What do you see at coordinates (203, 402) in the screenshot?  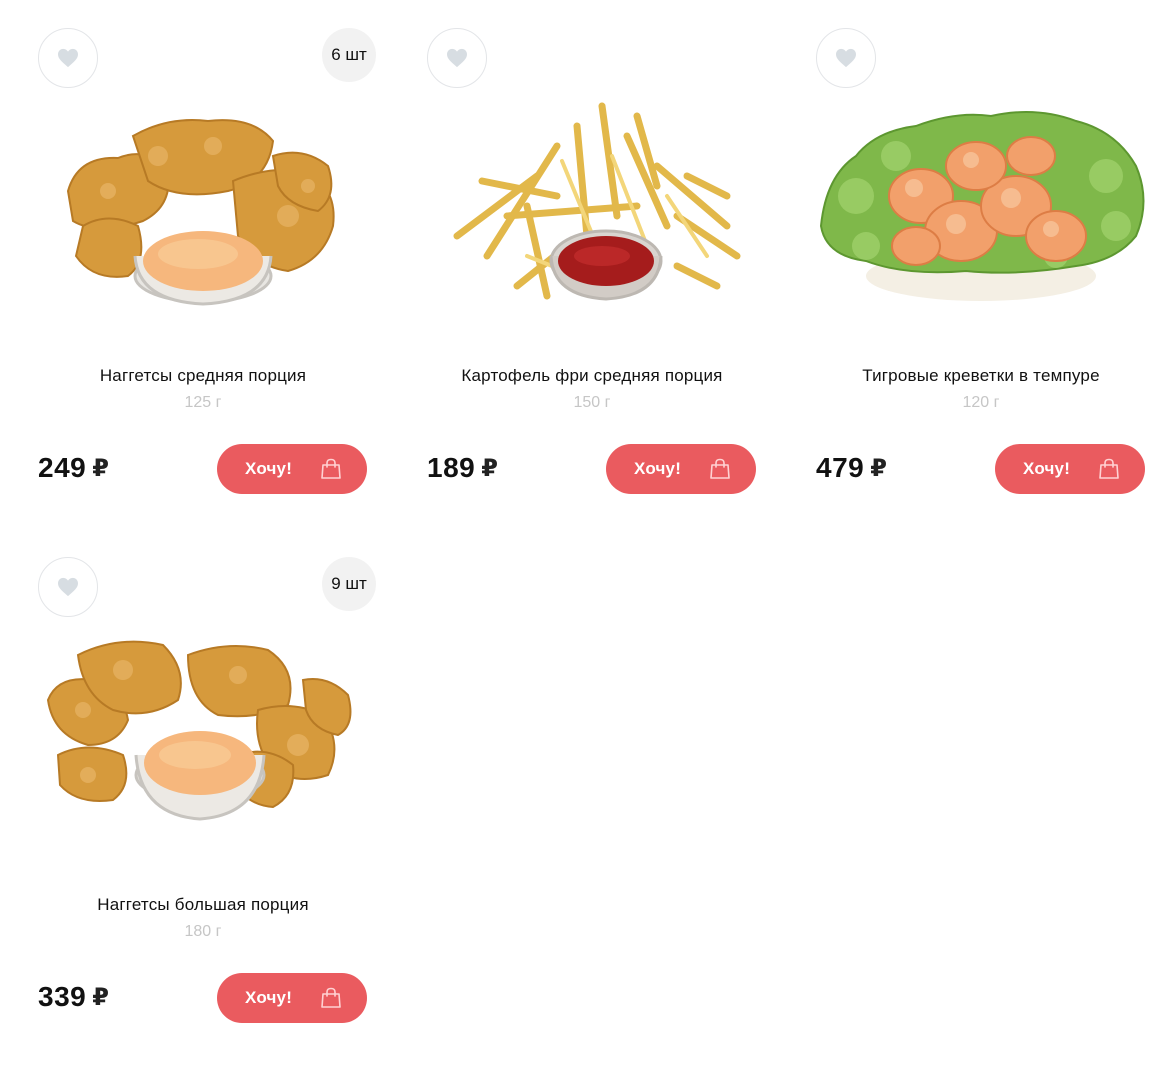 I see `product-weight: 125 г` at bounding box center [203, 402].